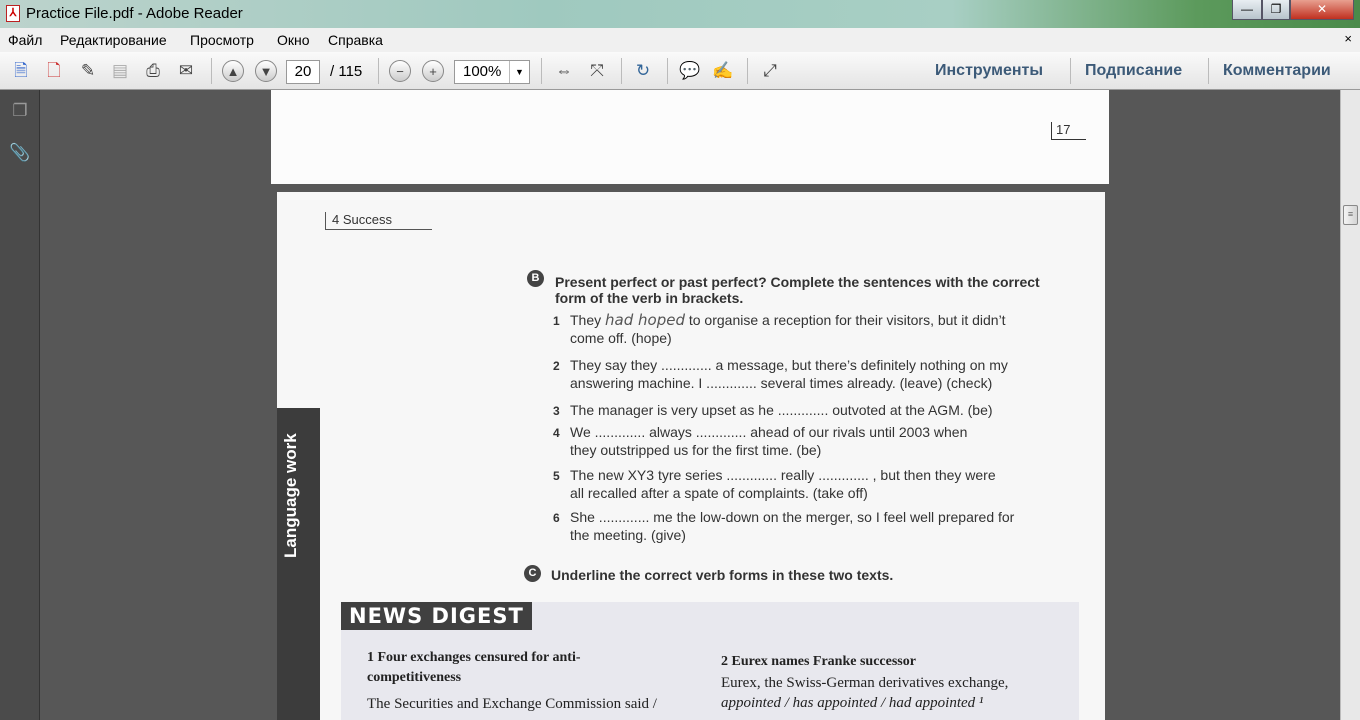 This screenshot has width=1360, height=720. I want to click on page-thumbnails-icon: ❐, so click(20, 111).